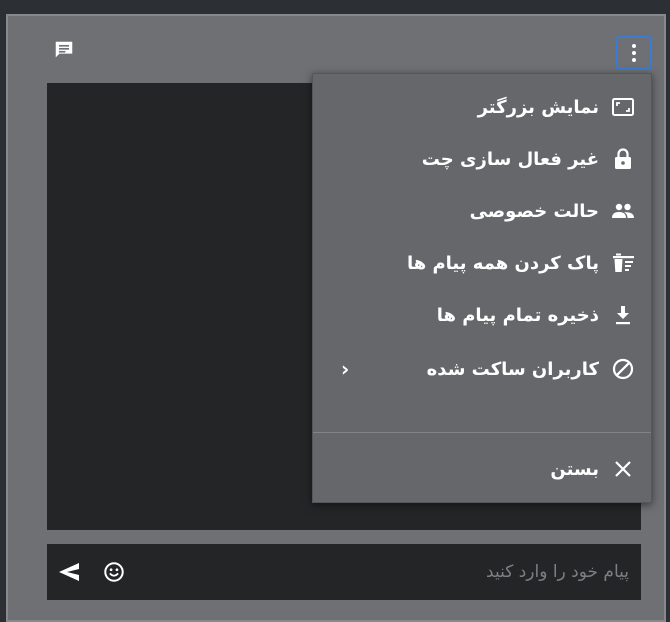  I want to click on more-options-button, so click(634, 53).